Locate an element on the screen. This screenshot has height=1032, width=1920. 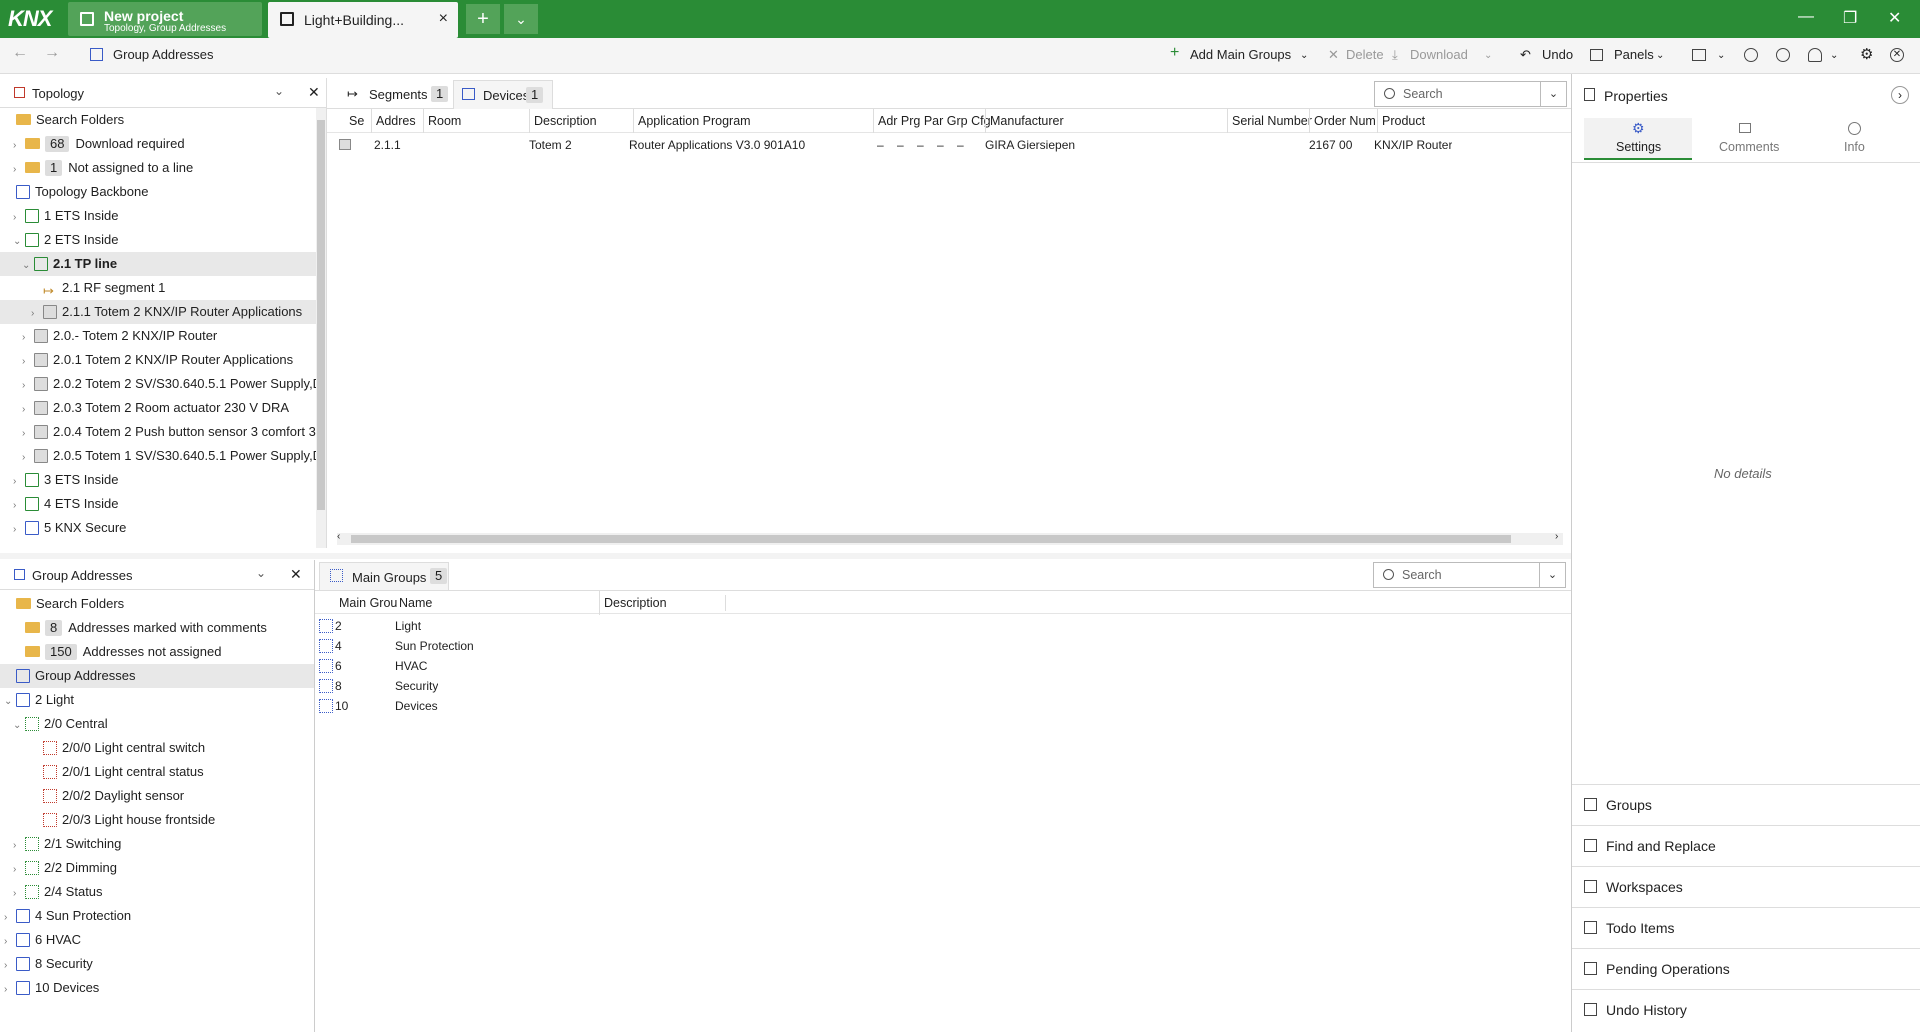
ga-tree-item: › 2/4 Status is located at coordinates (157, 892).